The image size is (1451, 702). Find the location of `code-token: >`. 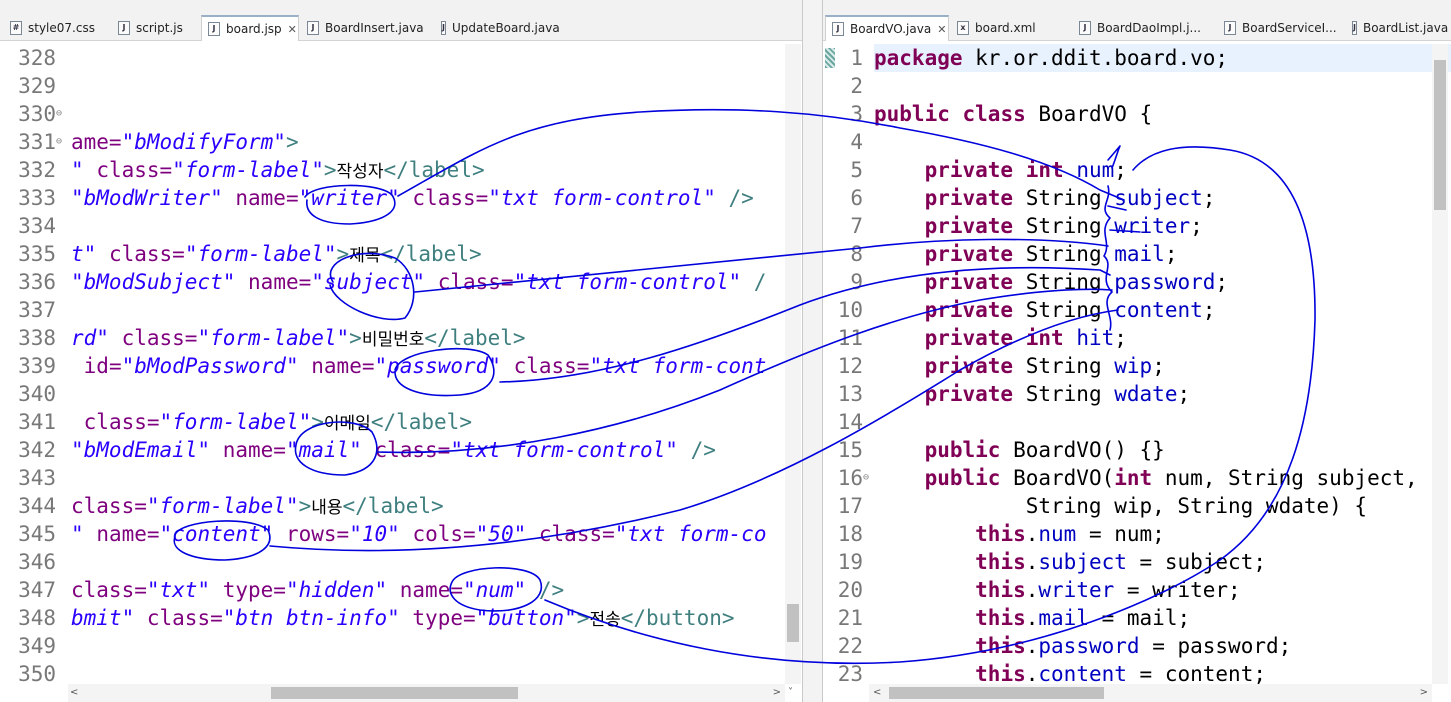

code-token: > is located at coordinates (583, 618).